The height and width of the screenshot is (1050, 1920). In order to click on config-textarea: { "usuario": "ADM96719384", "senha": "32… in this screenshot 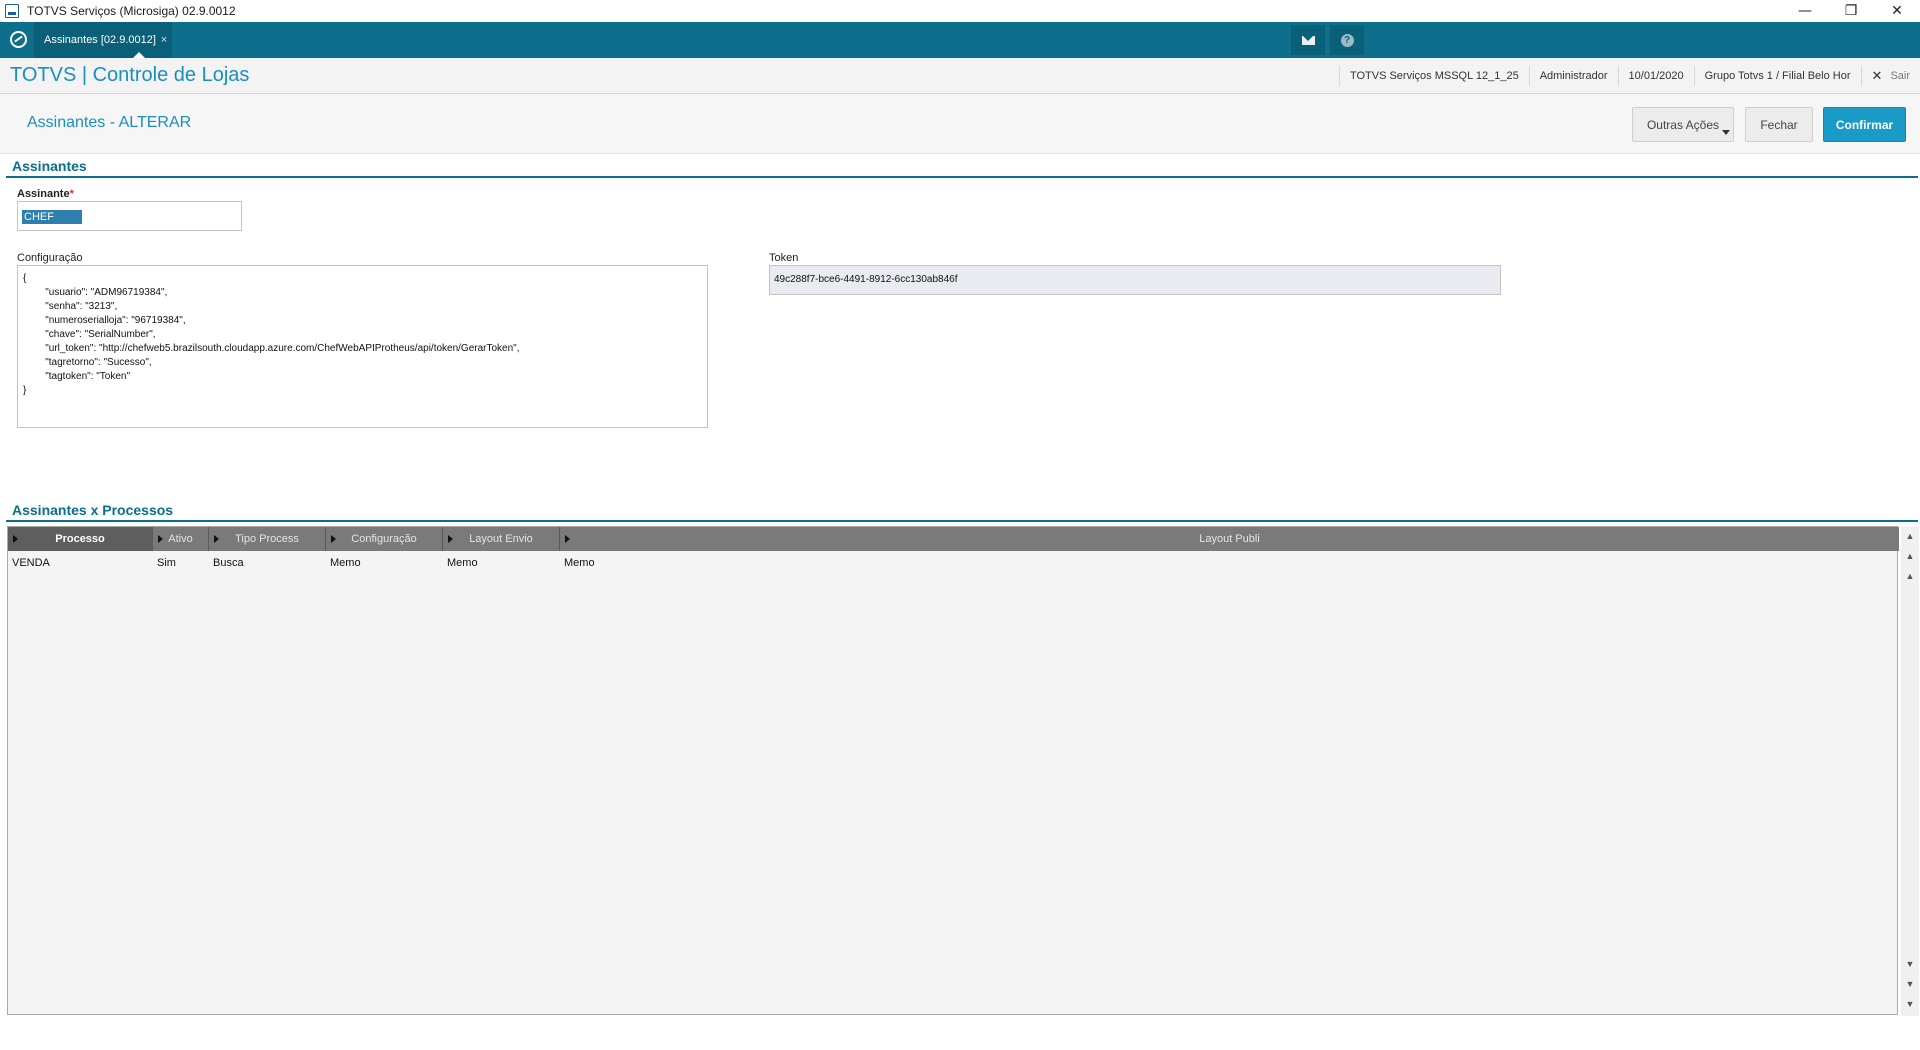, I will do `click(362, 346)`.